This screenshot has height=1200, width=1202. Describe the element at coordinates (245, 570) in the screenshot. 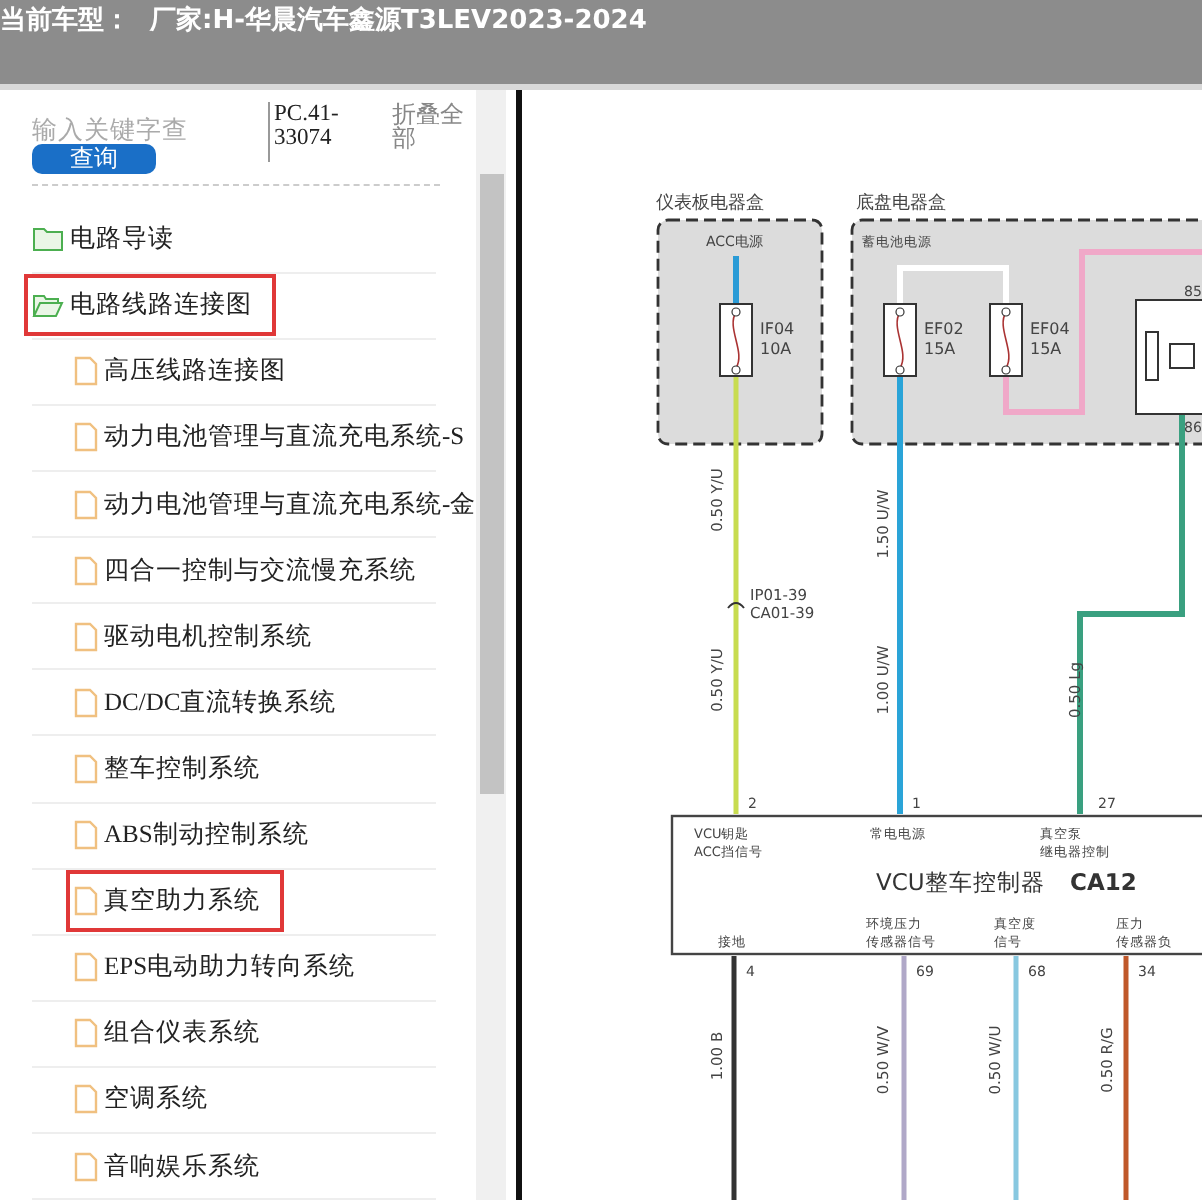

I see `tree-item: 四合一控制与交流慢充系统` at that location.